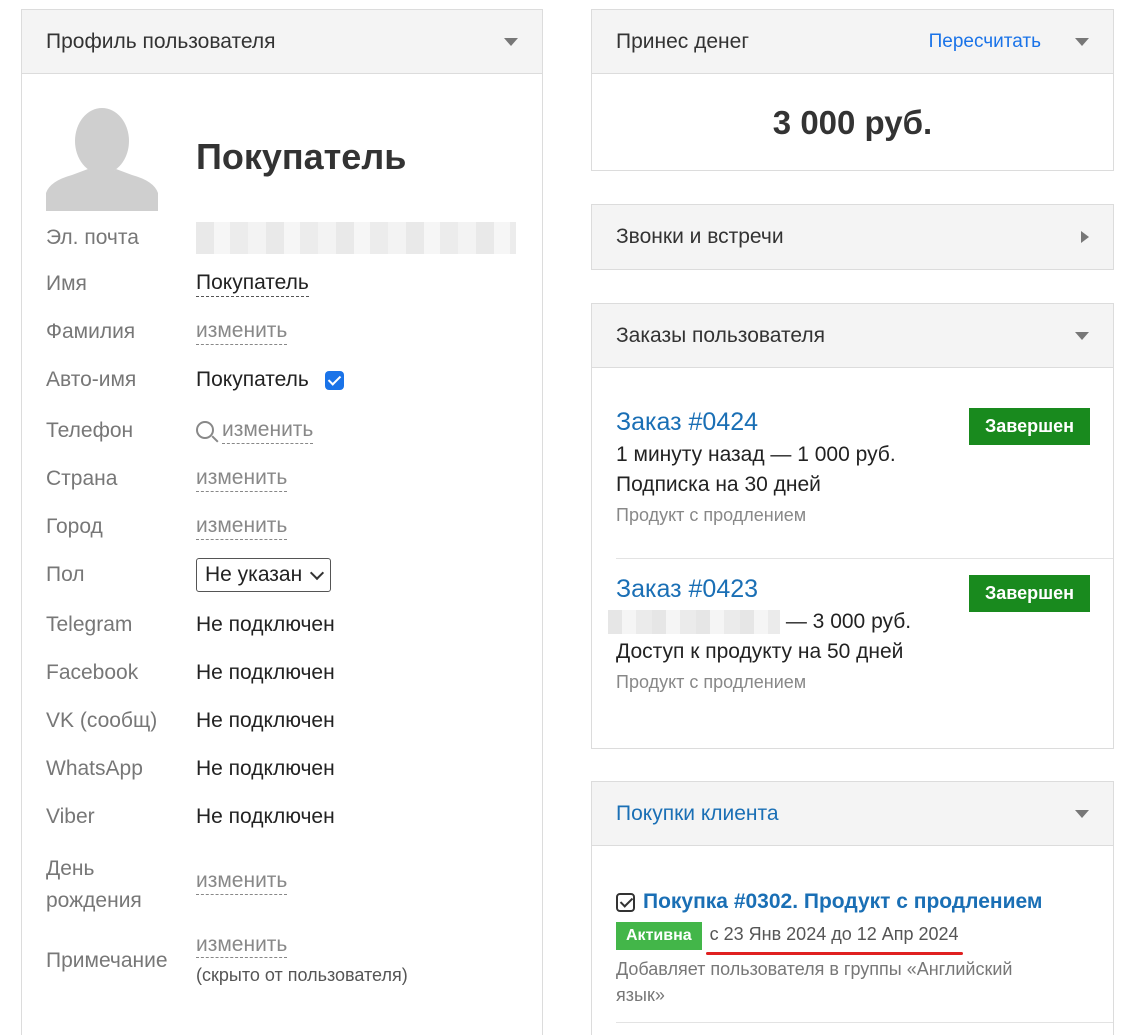 The width and height of the screenshot is (1142, 1035). What do you see at coordinates (252, 284) in the screenshot?
I see `first-name-value: Покупатель` at bounding box center [252, 284].